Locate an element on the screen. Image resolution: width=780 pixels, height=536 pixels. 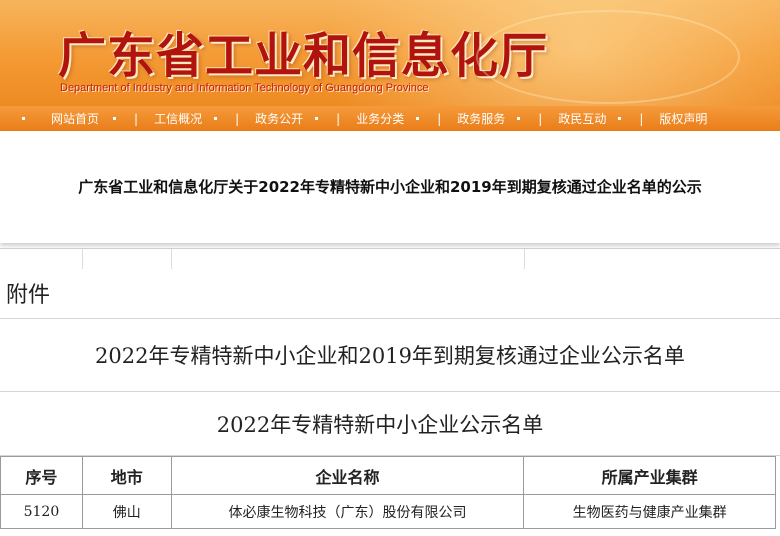
cell-industry-cluster: 生物医药与健康产业集群 is located at coordinates (649, 511).